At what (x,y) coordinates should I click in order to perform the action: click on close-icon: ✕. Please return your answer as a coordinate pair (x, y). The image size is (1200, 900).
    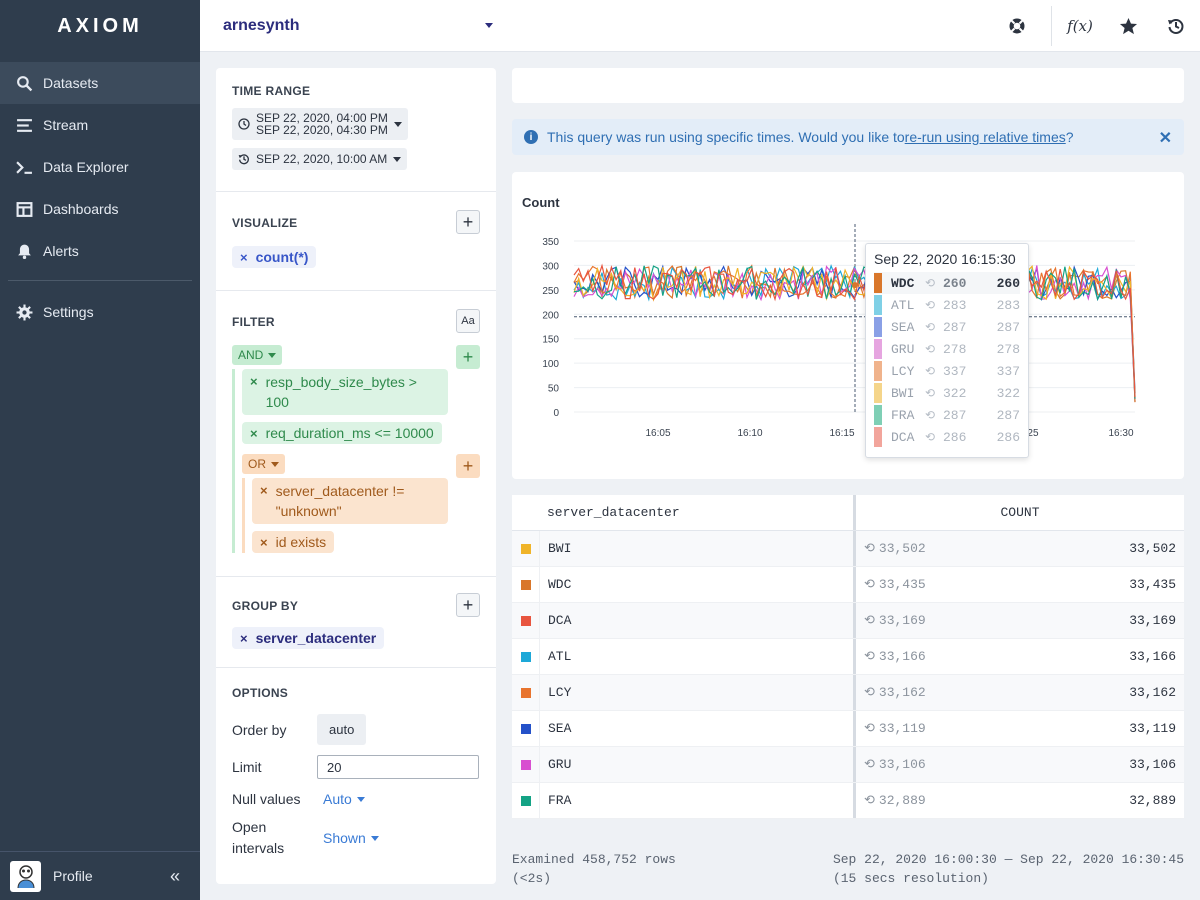
    Looking at the image, I should click on (1165, 138).